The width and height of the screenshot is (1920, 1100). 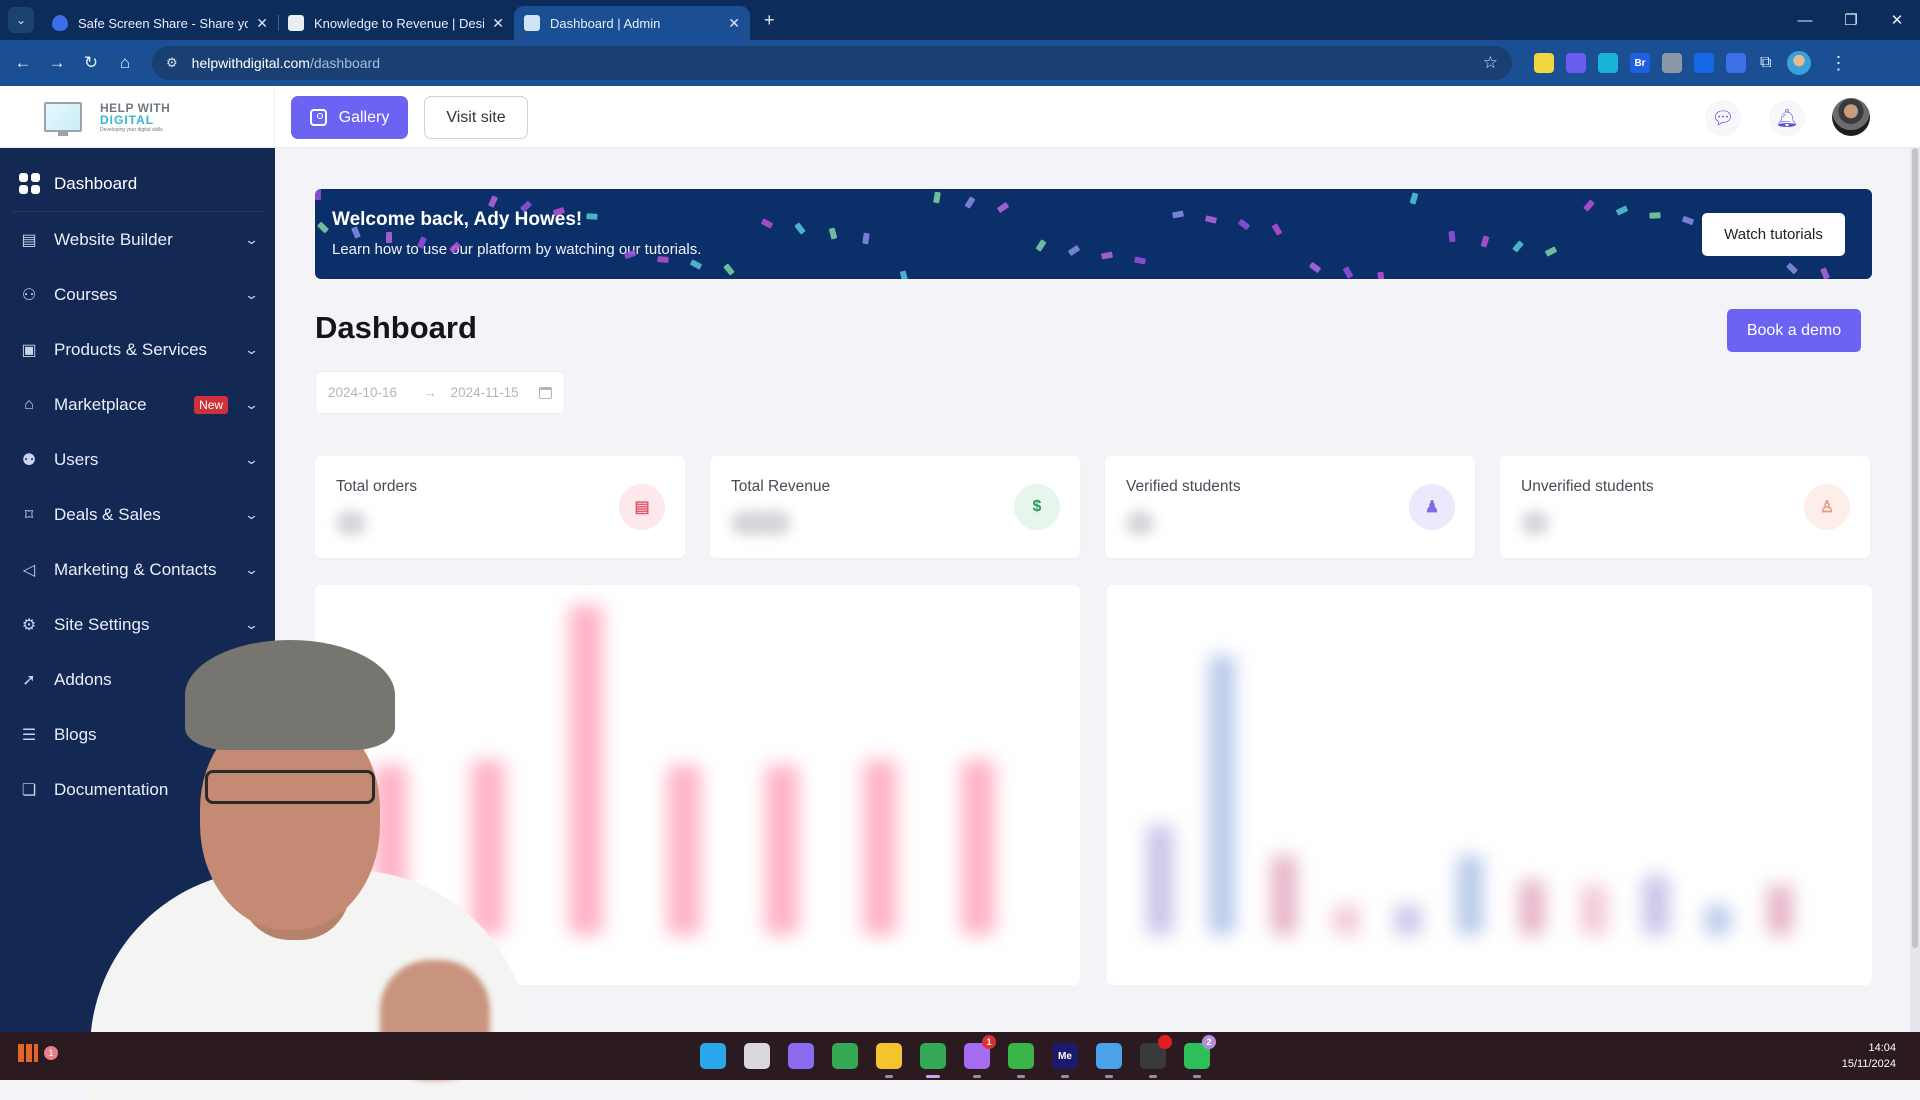 I want to click on br-extension-icon: Br, so click(x=1640, y=63).